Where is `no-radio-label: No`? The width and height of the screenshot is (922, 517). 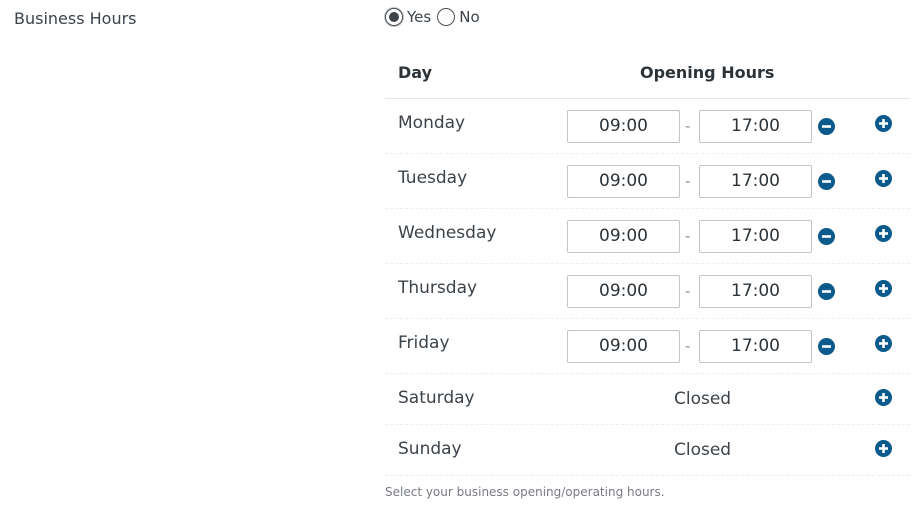
no-radio-label: No is located at coordinates (469, 17).